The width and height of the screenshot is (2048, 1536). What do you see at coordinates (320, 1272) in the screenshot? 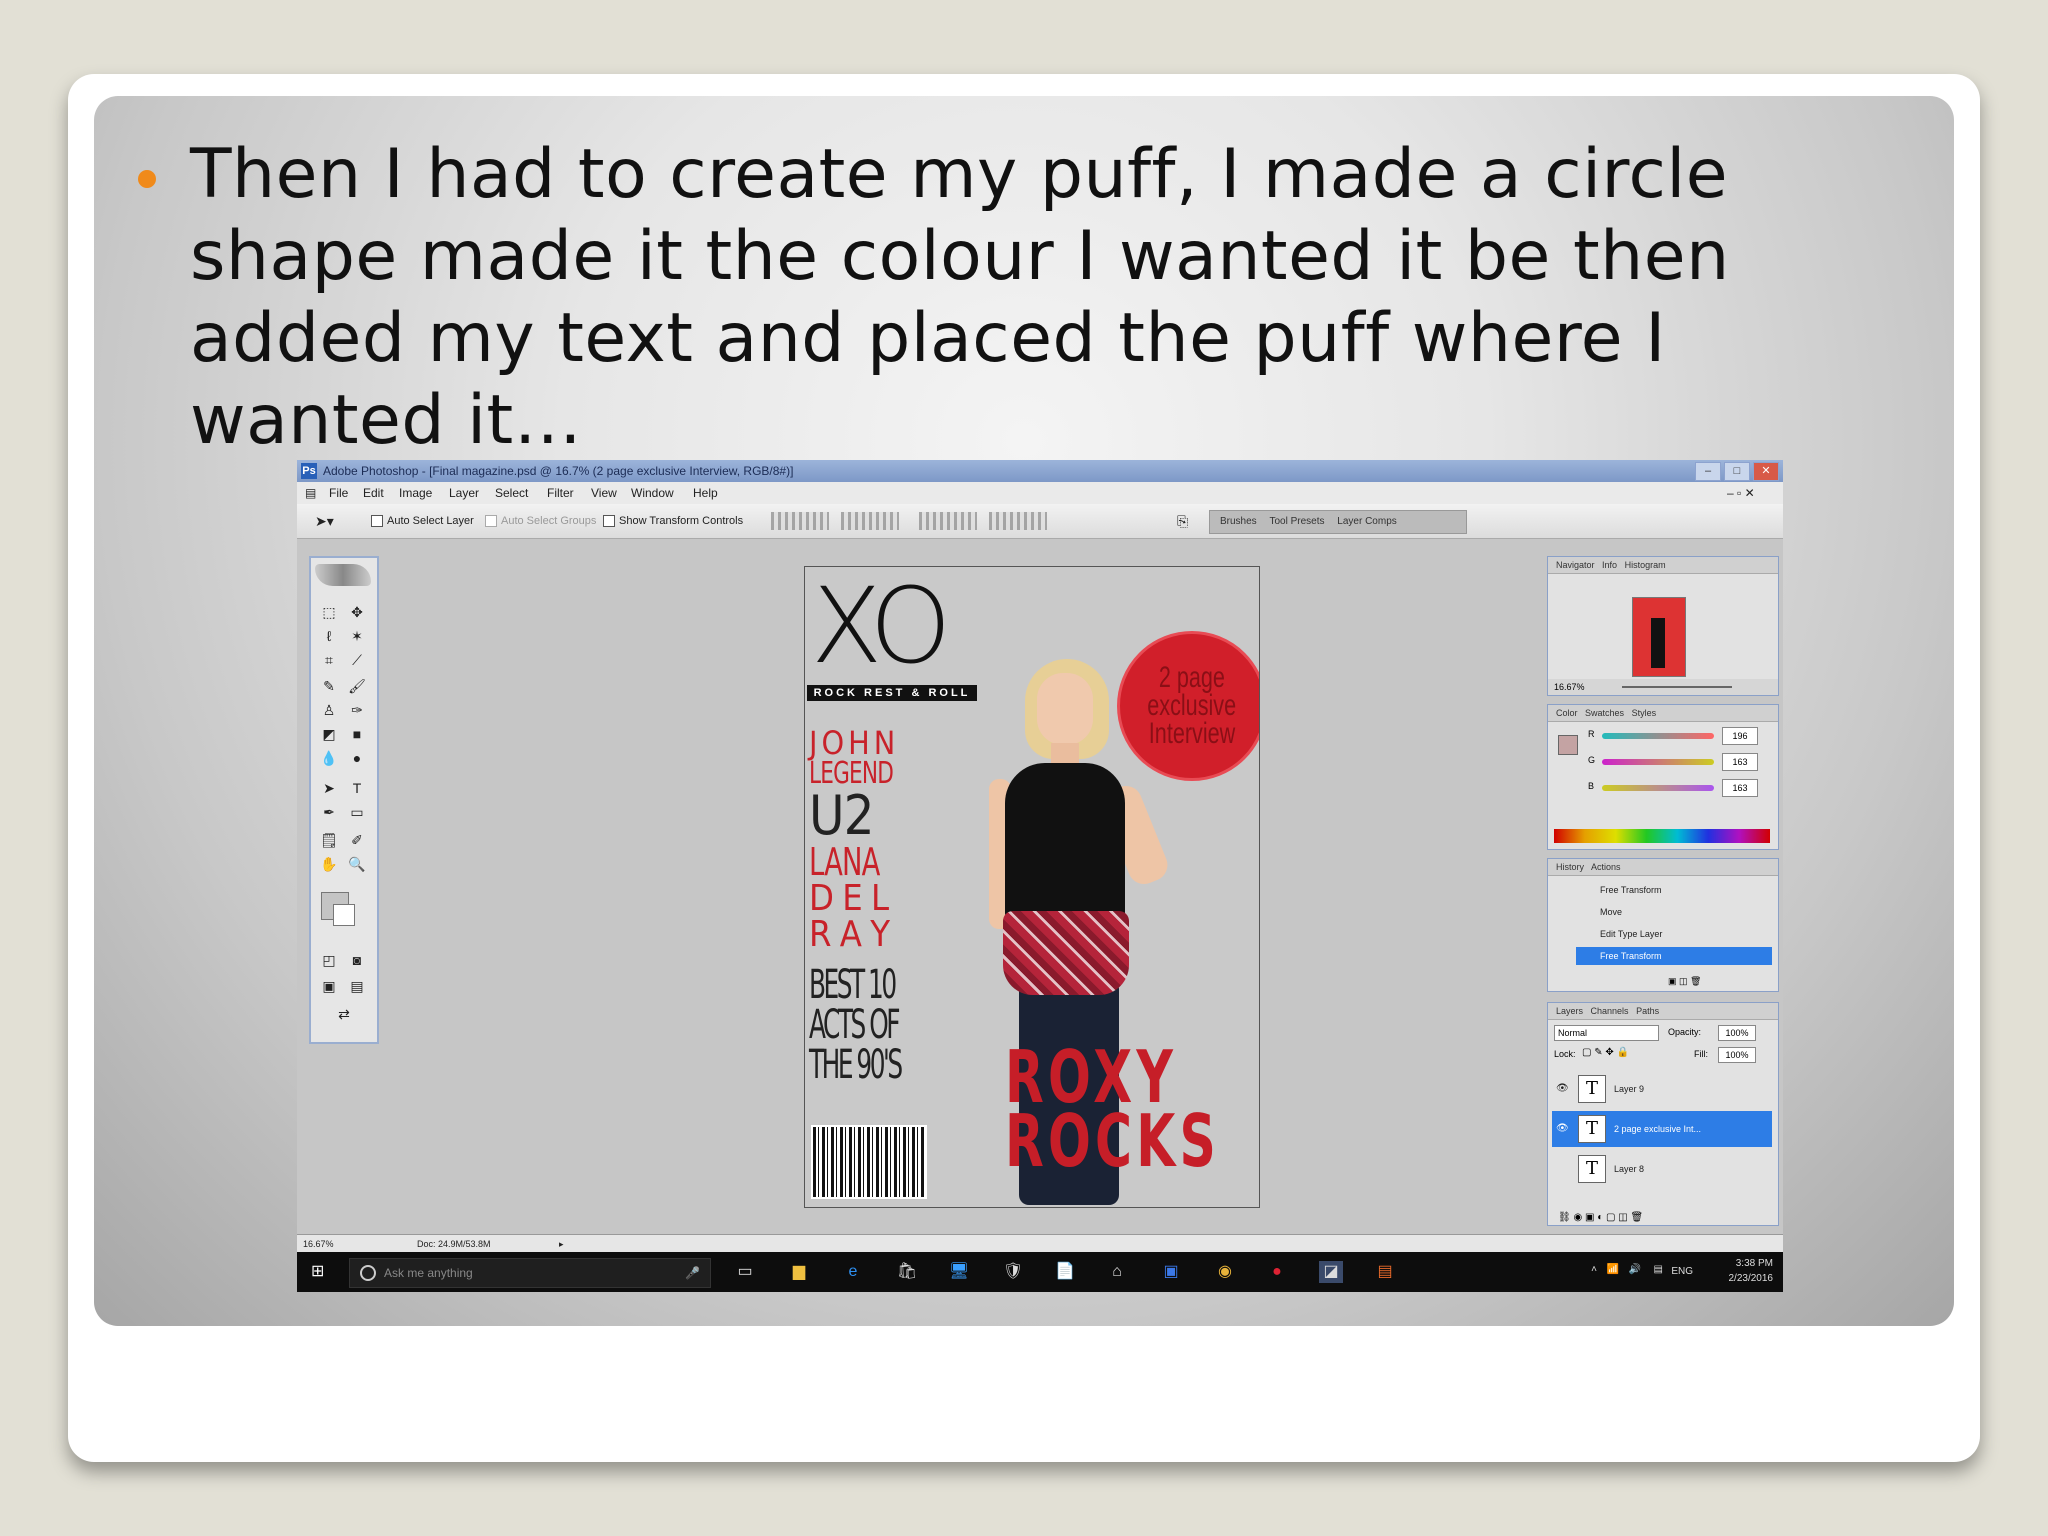
I see `windows-start-icon: ⊞` at bounding box center [320, 1272].